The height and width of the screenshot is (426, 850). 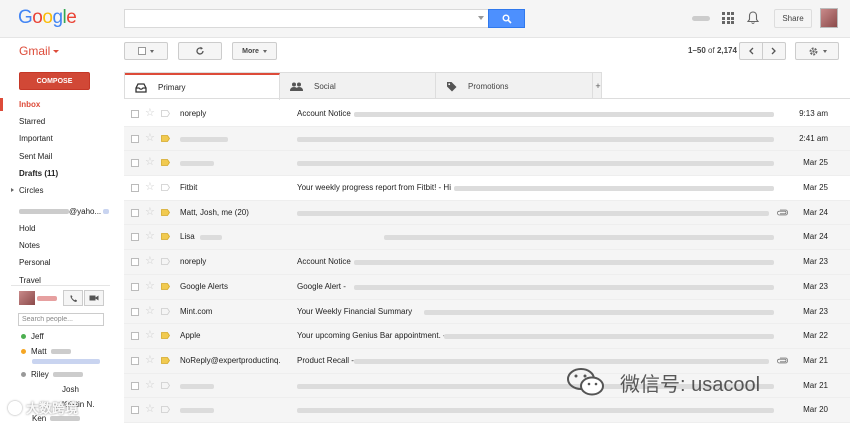 I want to click on share-button: Share, so click(x=793, y=18).